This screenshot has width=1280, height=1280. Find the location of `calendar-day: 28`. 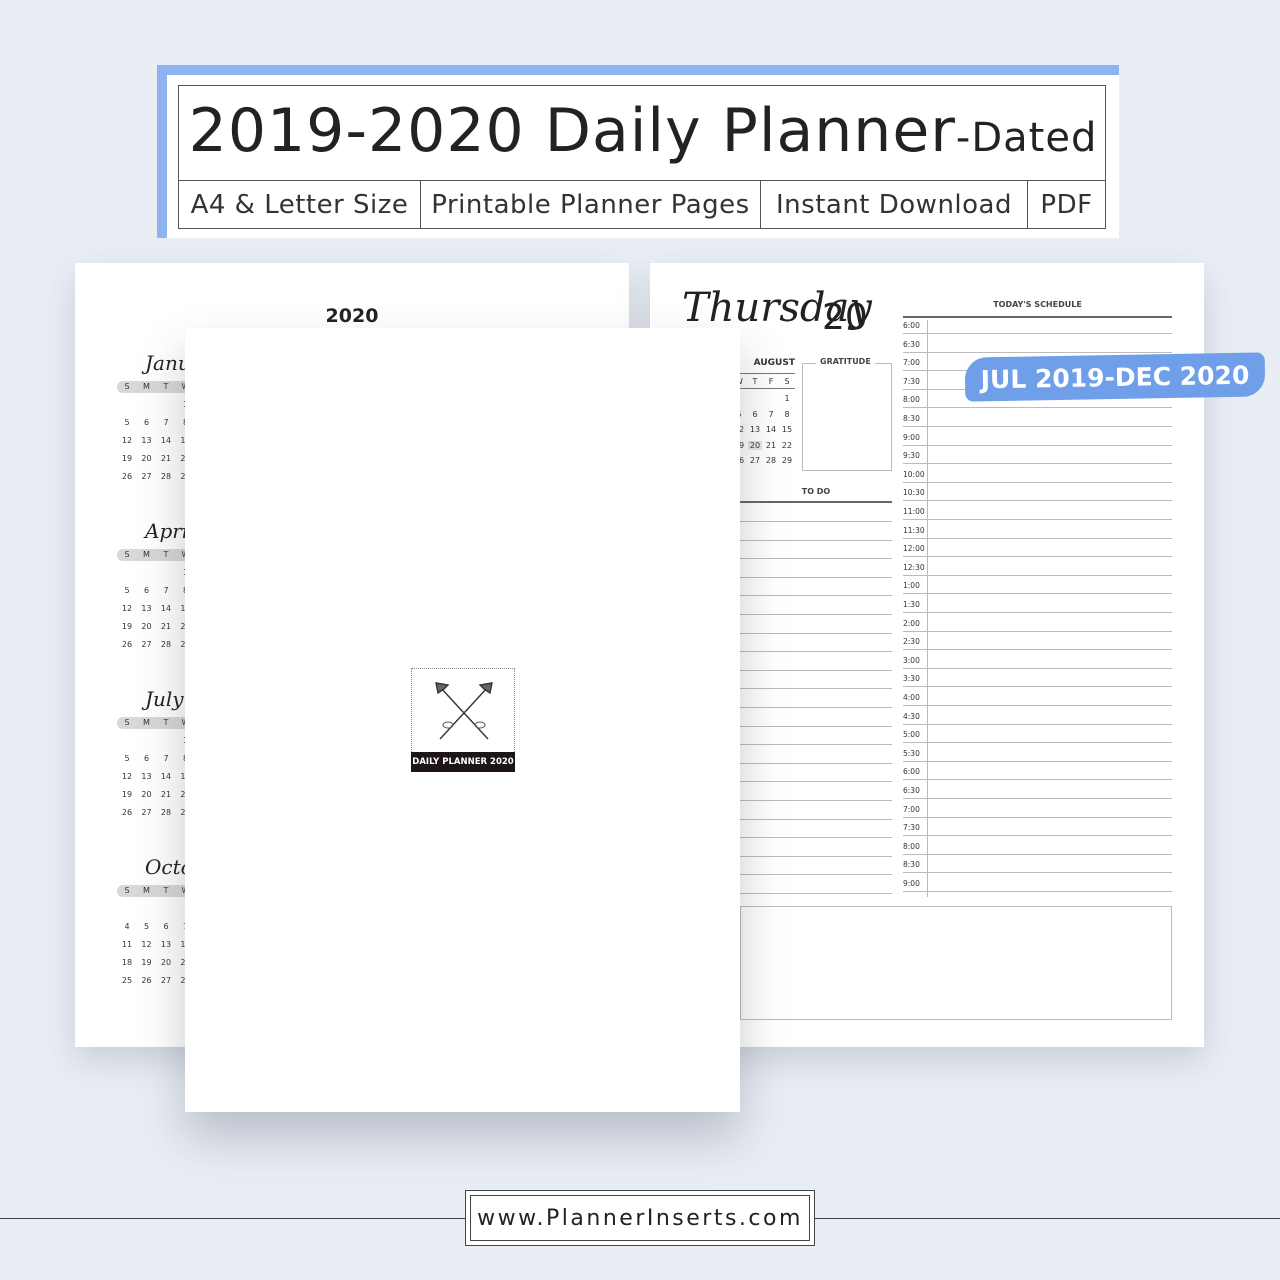

calendar-day: 28 is located at coordinates (166, 812).